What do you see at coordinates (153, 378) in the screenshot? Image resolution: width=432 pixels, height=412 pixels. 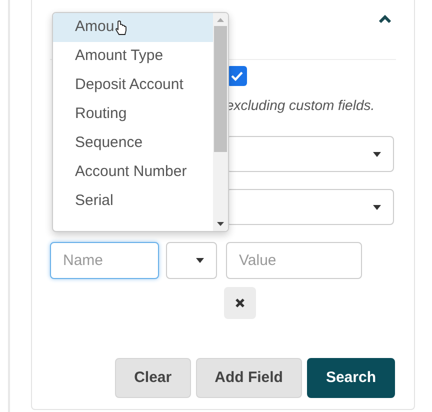 I see `action-button: Clear` at bounding box center [153, 378].